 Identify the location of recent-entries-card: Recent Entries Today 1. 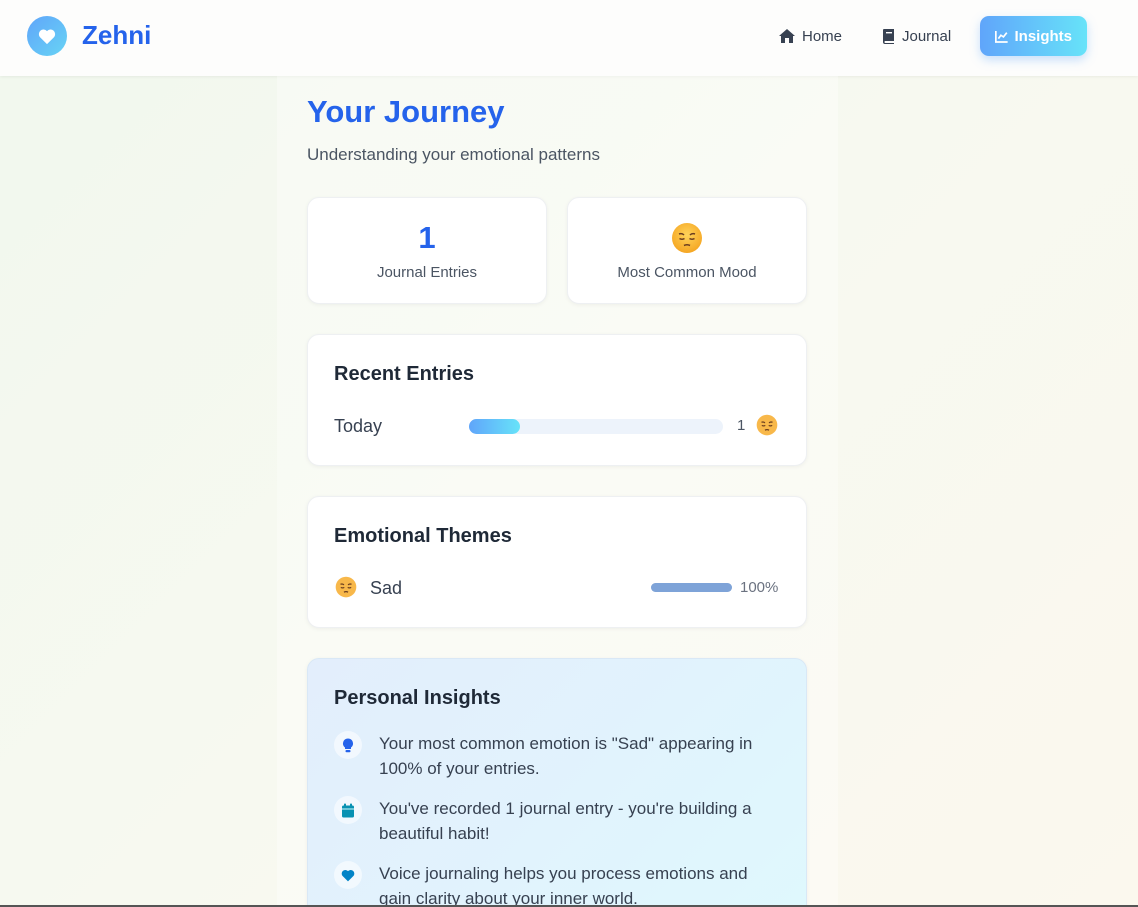
(557, 400).